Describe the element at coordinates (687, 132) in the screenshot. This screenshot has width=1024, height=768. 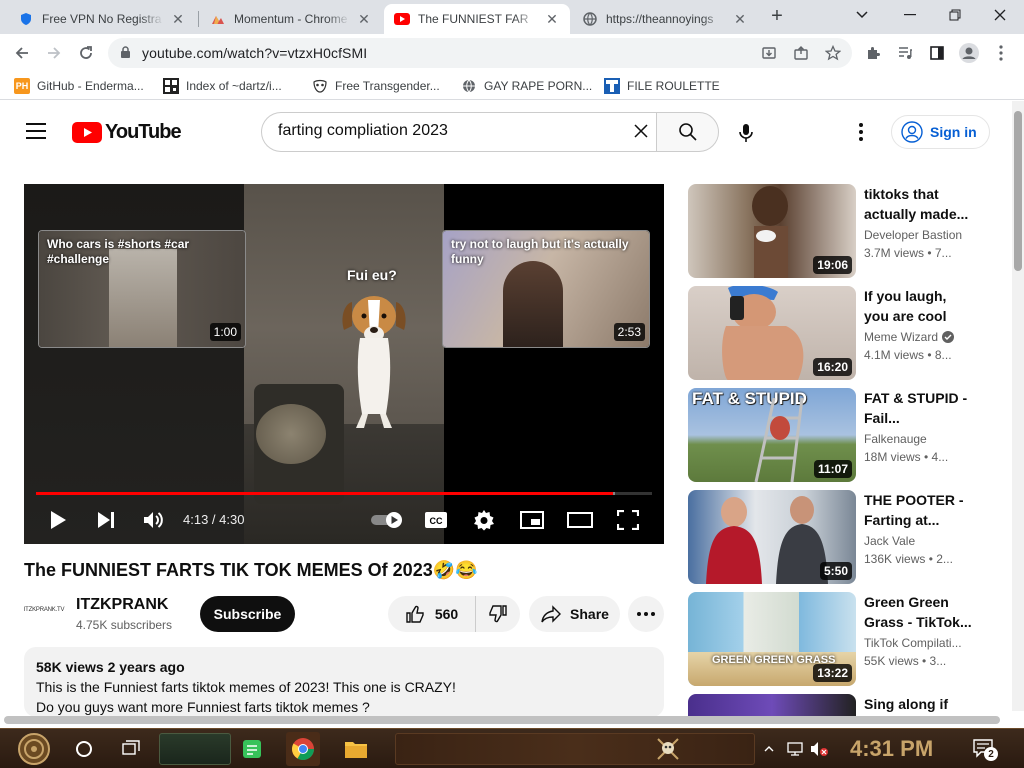
I see `search-button` at that location.